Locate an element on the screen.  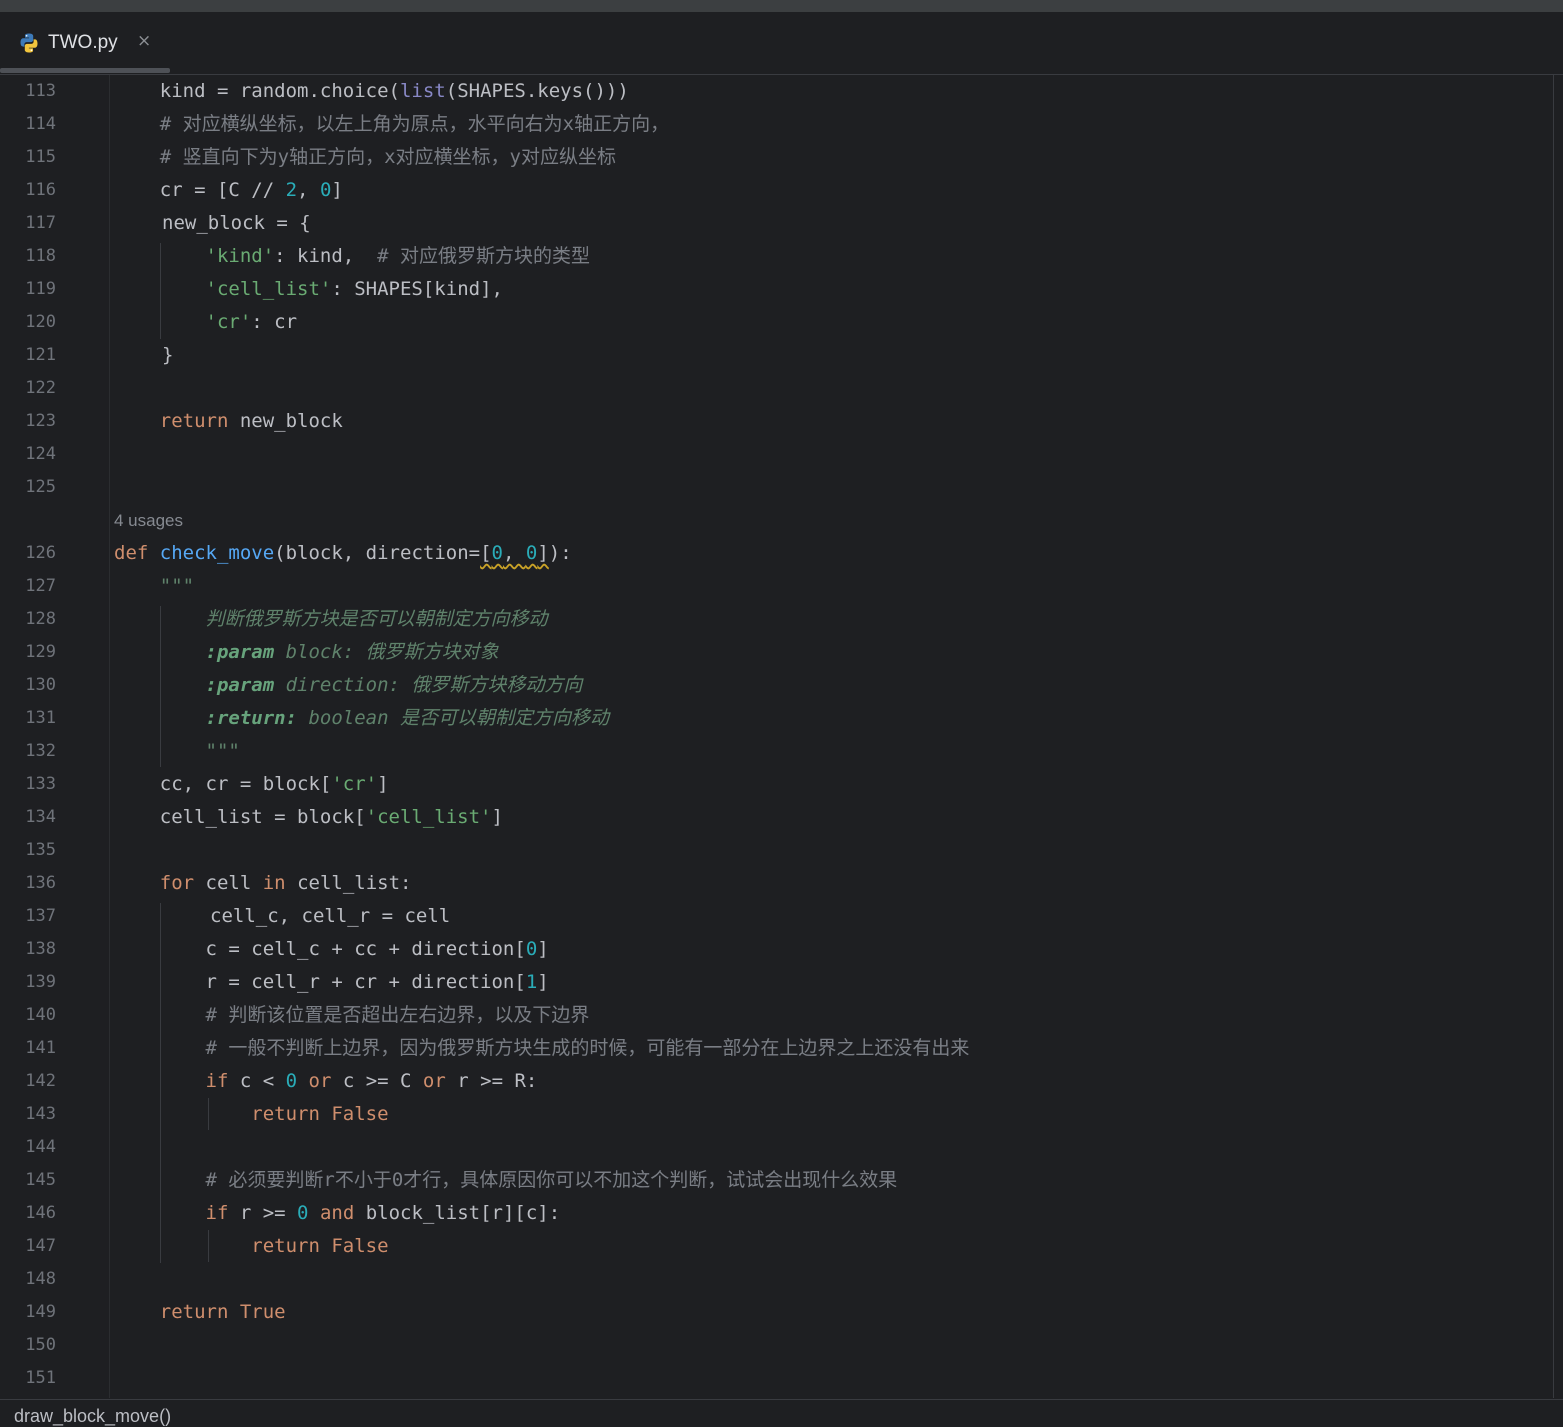
code-line: 118 'kind': kind, # 对应俄罗斯方块的类型 is located at coordinates (775, 256).